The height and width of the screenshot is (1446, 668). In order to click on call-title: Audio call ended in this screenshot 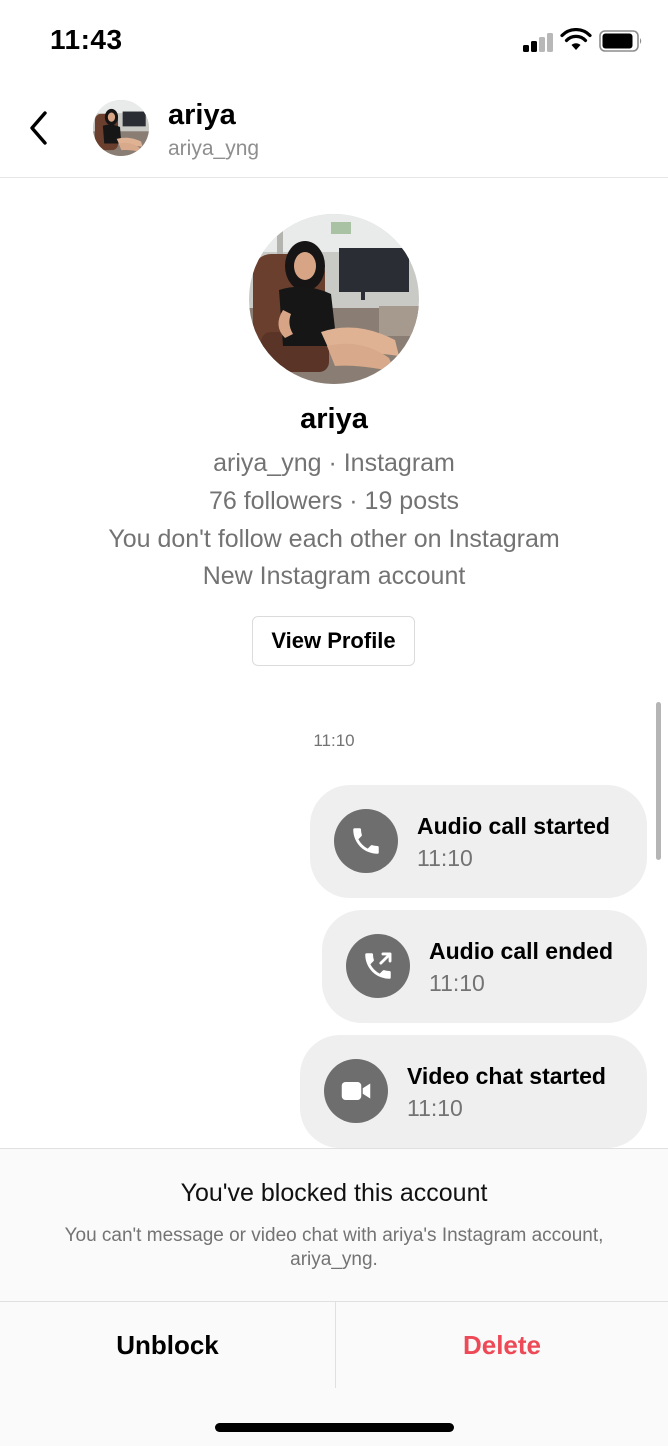, I will do `click(521, 951)`.